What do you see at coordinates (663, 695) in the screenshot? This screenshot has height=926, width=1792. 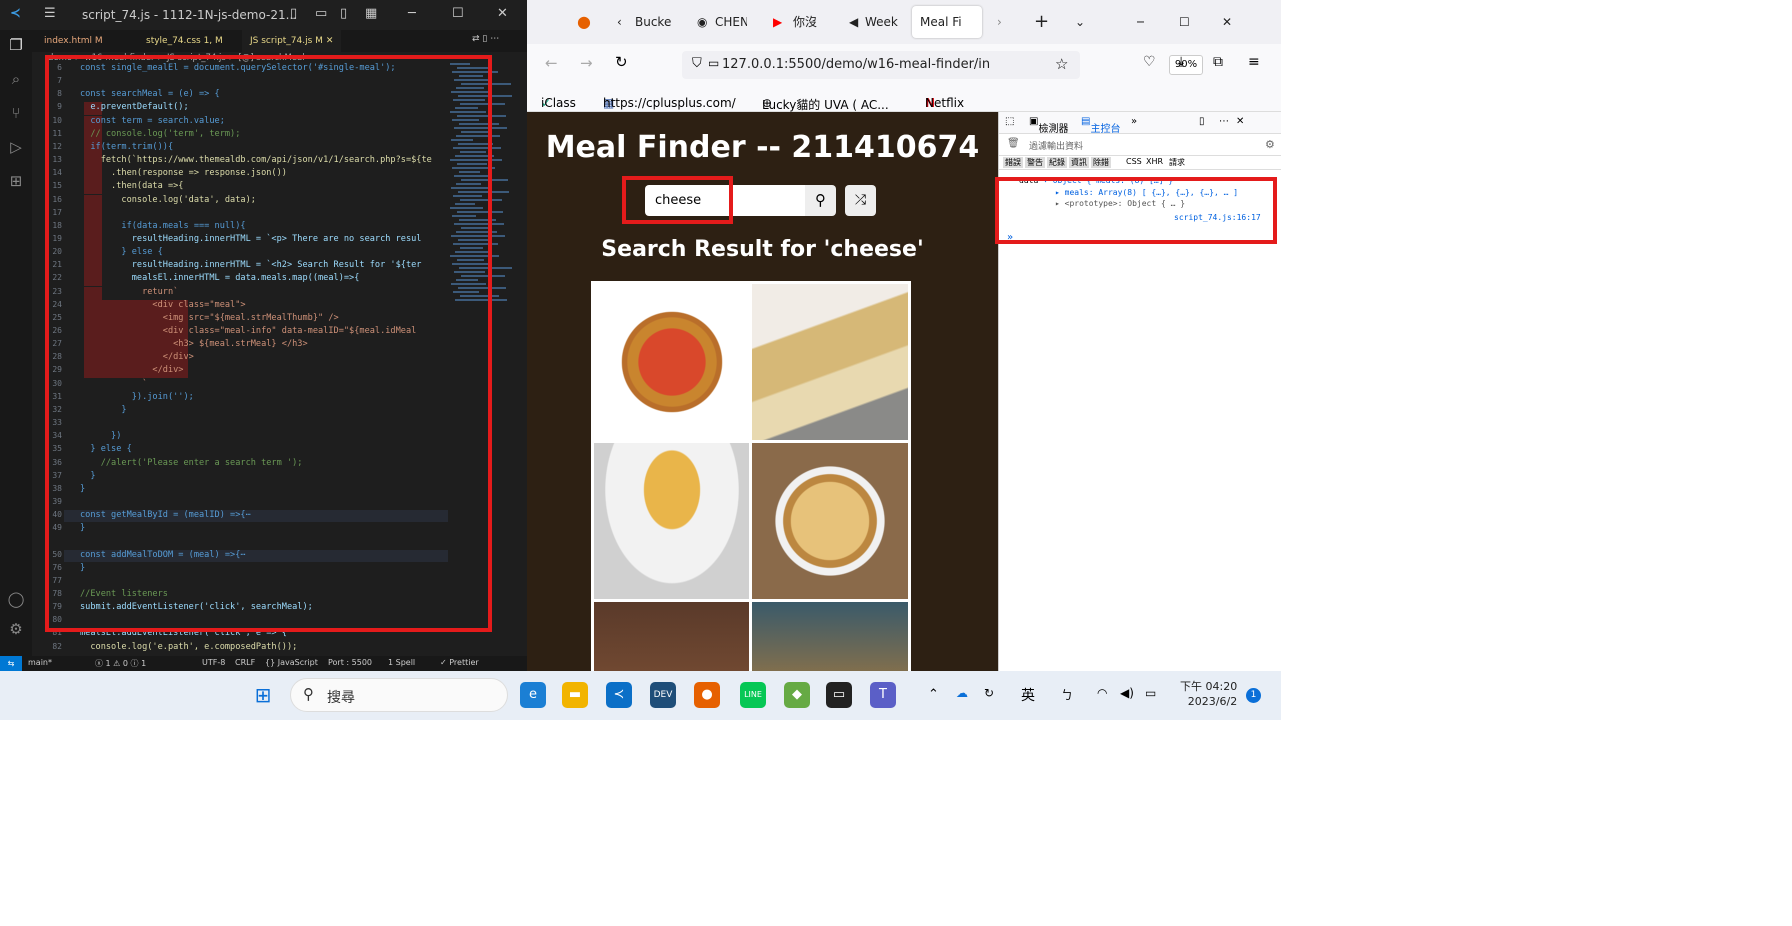 I see `dev-app-icon: DEV` at bounding box center [663, 695].